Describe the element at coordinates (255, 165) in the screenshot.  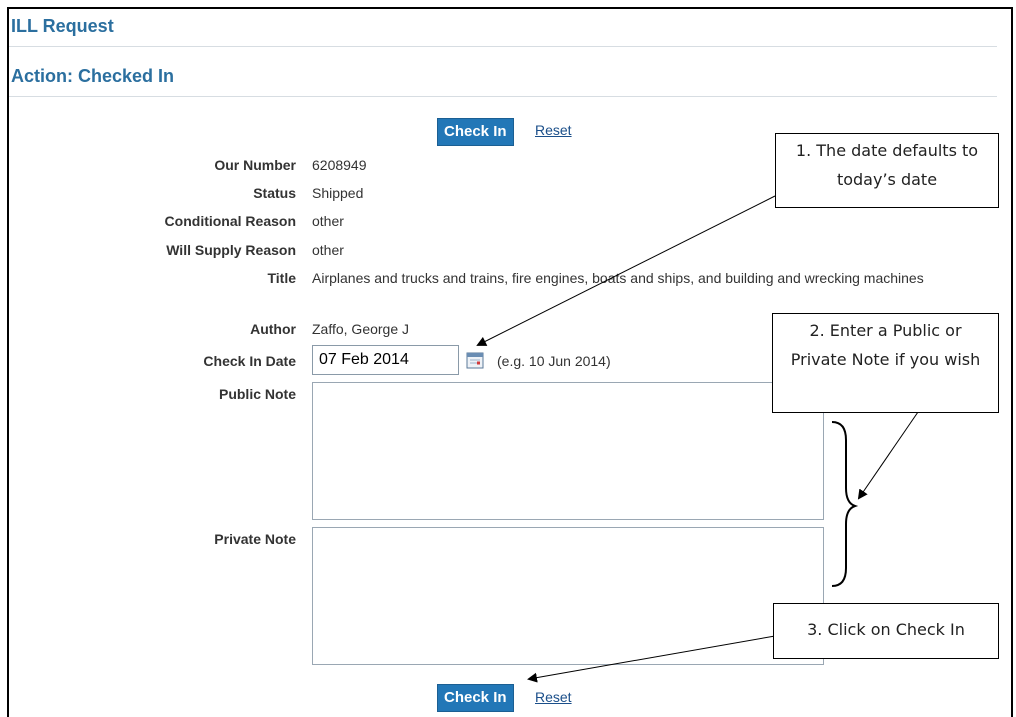
I see `our-number-label: Our Number` at that location.